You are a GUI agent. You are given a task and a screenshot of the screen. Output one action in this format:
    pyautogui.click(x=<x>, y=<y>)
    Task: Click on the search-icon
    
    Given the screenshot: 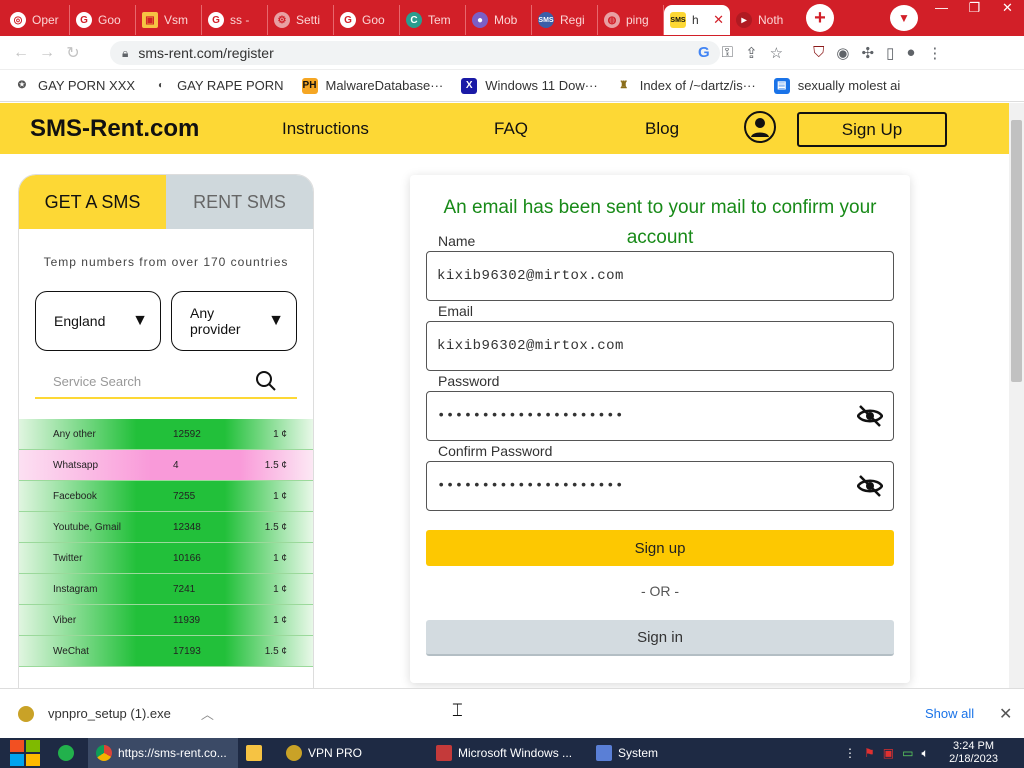 What is the action you would take?
    pyautogui.click(x=266, y=381)
    